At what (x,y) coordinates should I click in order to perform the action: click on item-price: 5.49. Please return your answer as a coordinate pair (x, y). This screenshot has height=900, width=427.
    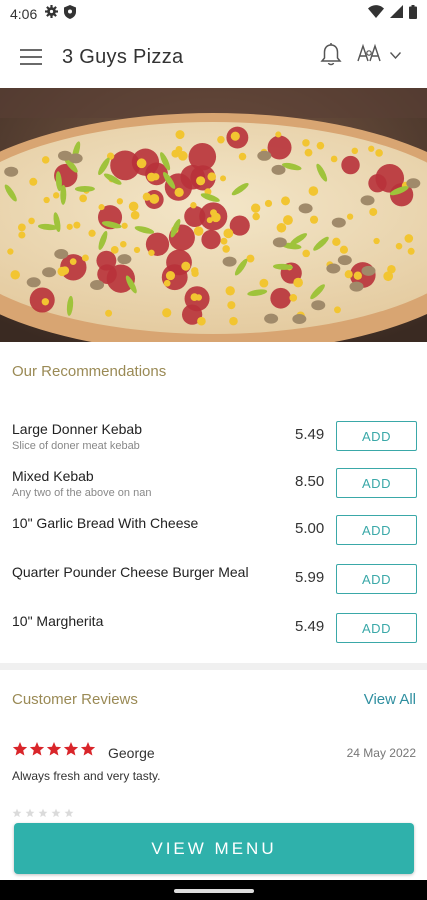
    Looking at the image, I should click on (310, 434).